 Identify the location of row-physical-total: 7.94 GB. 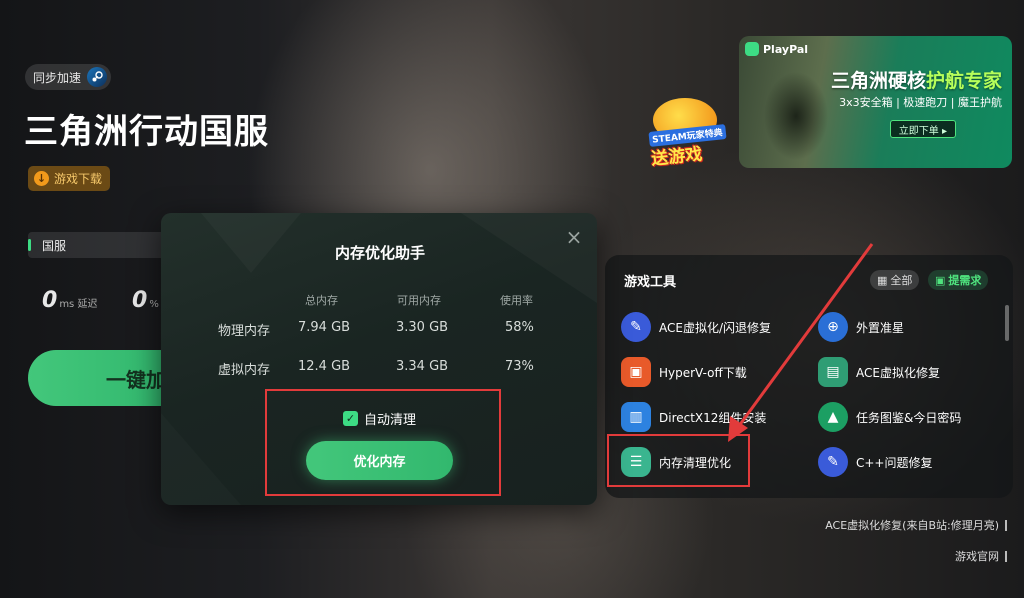
(324, 327).